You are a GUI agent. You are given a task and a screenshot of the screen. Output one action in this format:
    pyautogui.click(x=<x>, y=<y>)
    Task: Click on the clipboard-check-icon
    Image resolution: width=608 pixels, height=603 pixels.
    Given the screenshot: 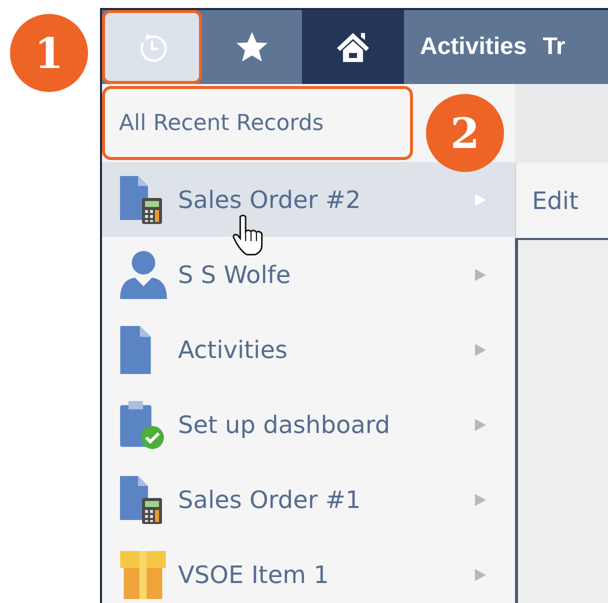 What is the action you would take?
    pyautogui.click(x=142, y=424)
    